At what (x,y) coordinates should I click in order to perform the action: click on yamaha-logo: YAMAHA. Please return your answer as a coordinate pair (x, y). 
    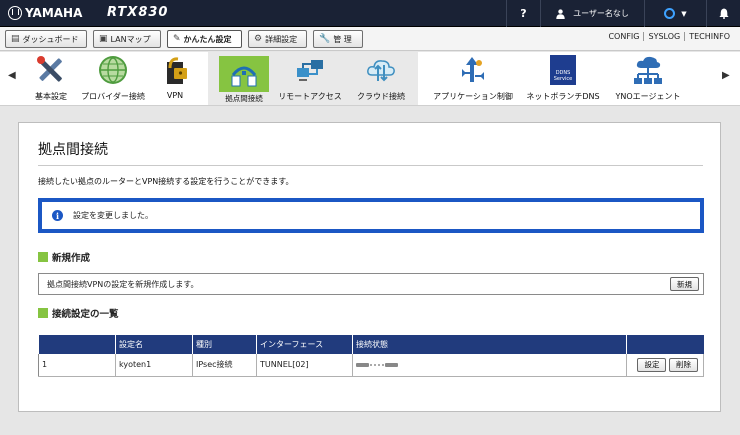
    Looking at the image, I should click on (45, 13).